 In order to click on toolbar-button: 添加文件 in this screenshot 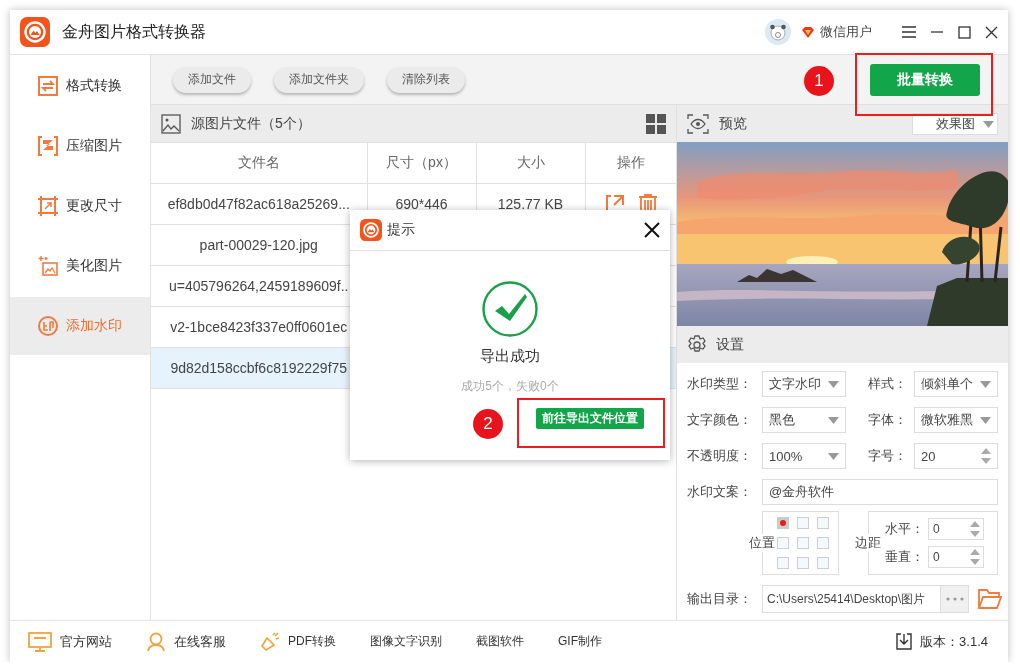, I will do `click(212, 79)`.